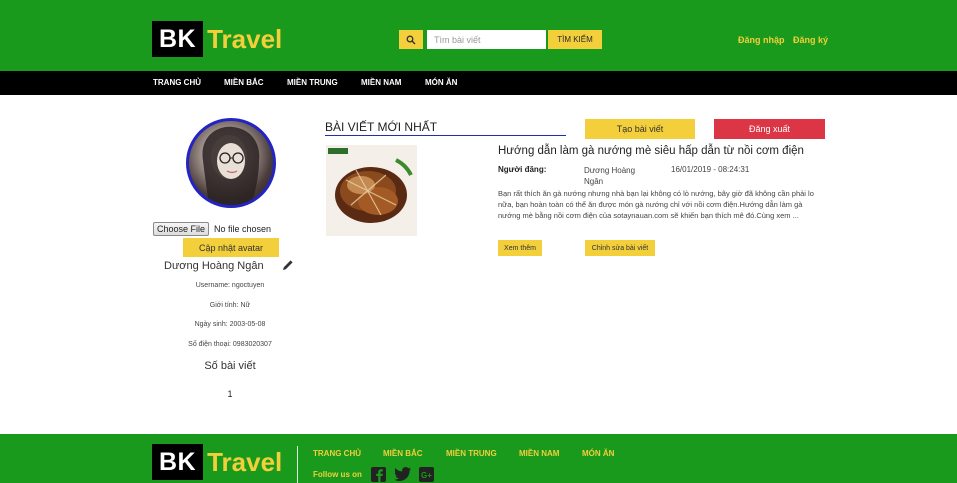 Image resolution: width=957 pixels, height=483 pixels. What do you see at coordinates (486, 39) in the screenshot?
I see `search-input` at bounding box center [486, 39].